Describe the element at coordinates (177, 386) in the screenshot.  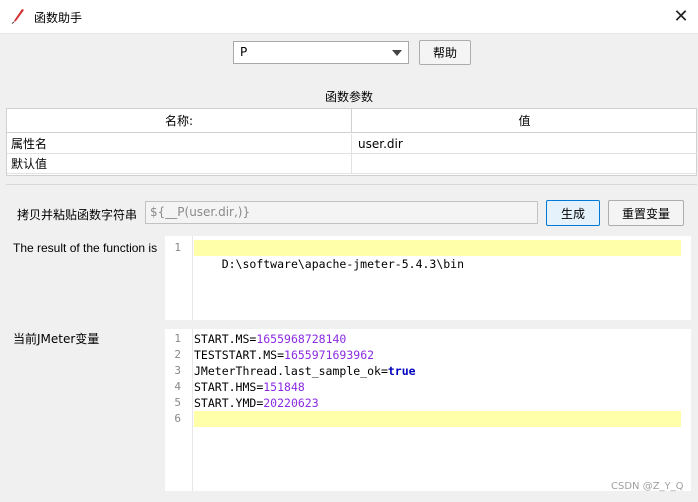
I see `line-number: 4` at that location.